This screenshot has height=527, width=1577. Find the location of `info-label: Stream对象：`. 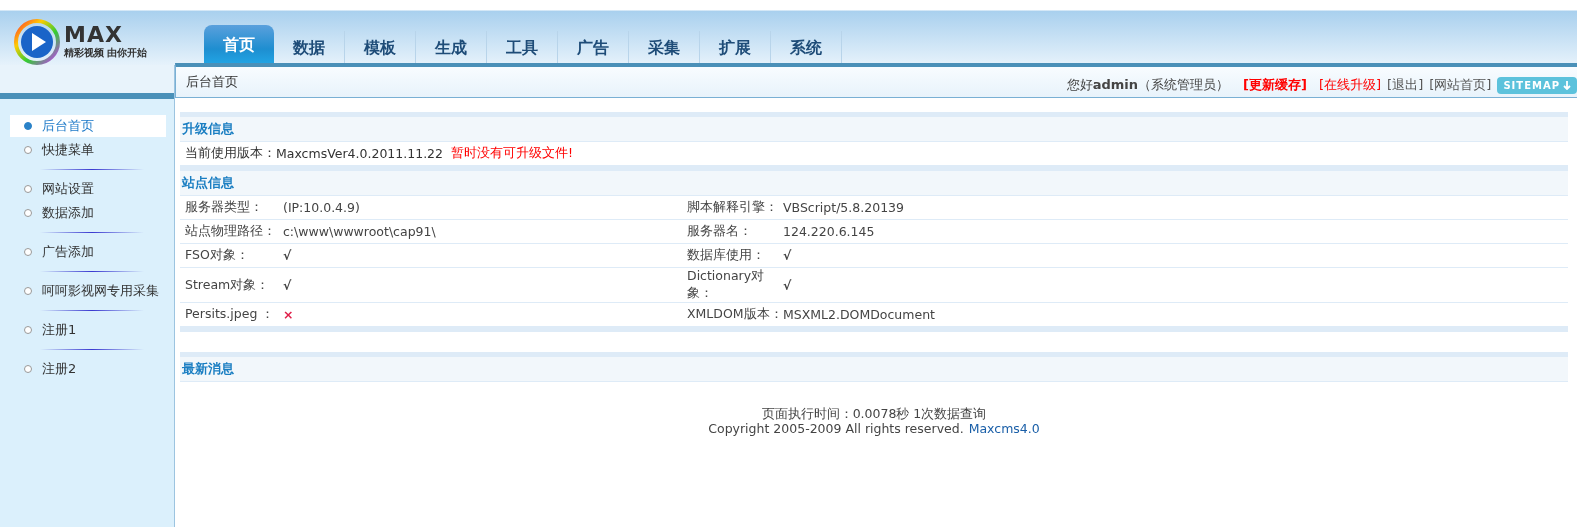

info-label: Stream对象： is located at coordinates (228, 285).